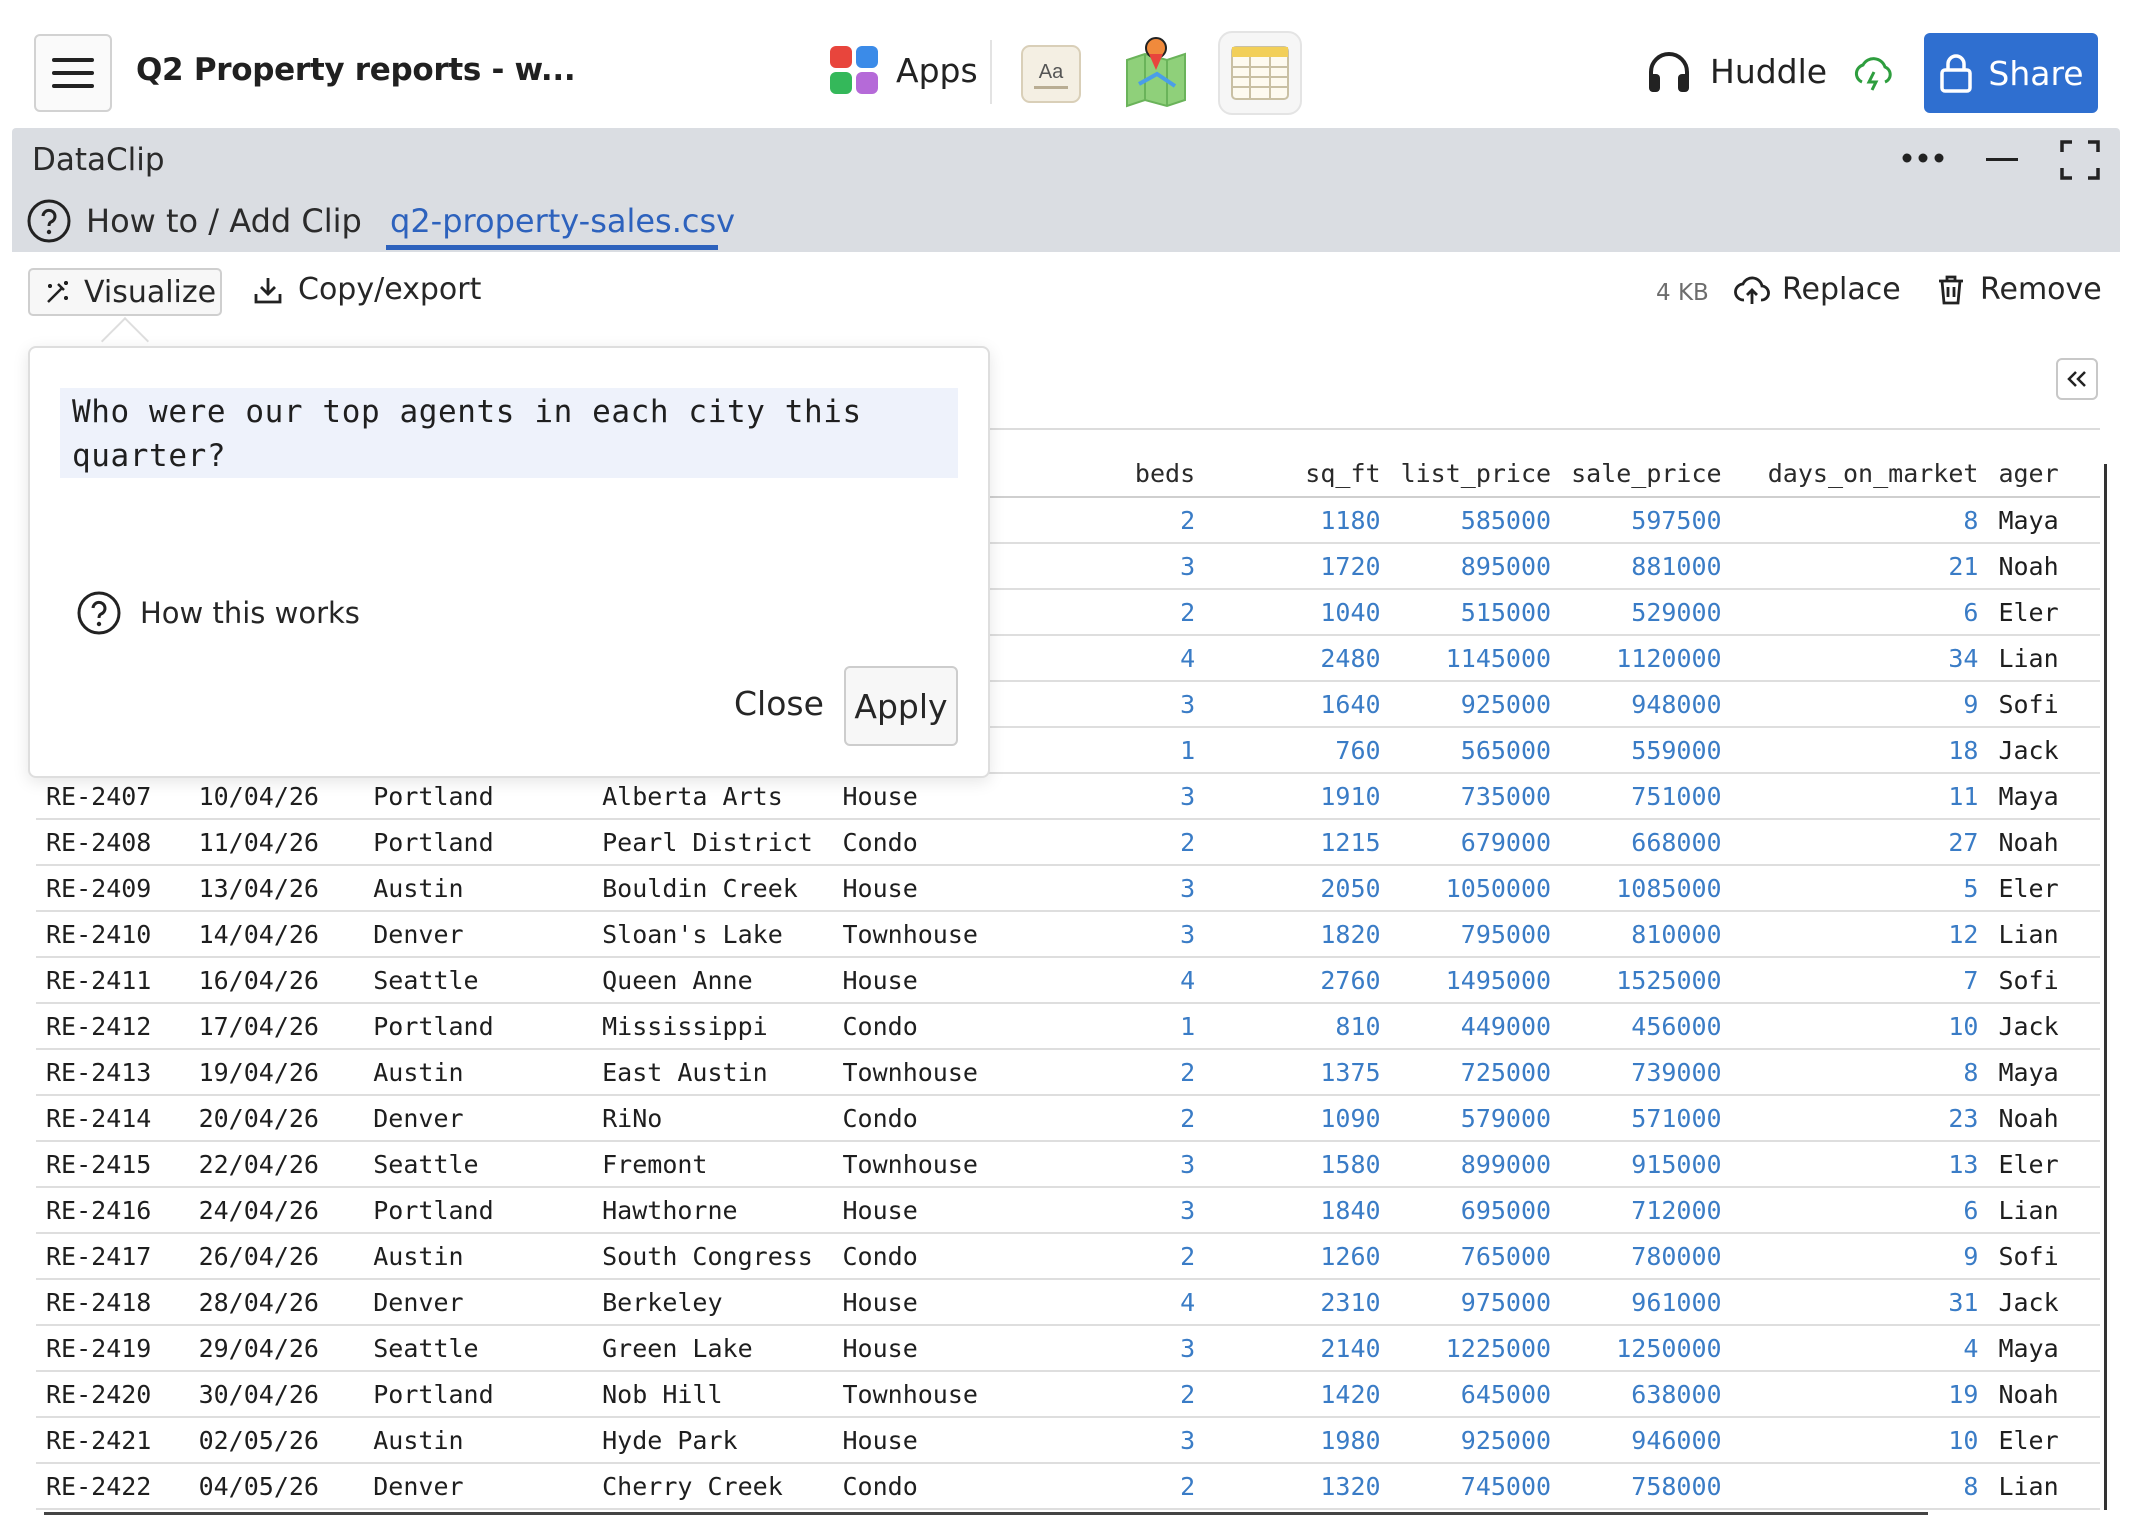 The height and width of the screenshot is (1518, 2132). What do you see at coordinates (276, 1164) in the screenshot?
I see `table-cell: 22/04/26` at bounding box center [276, 1164].